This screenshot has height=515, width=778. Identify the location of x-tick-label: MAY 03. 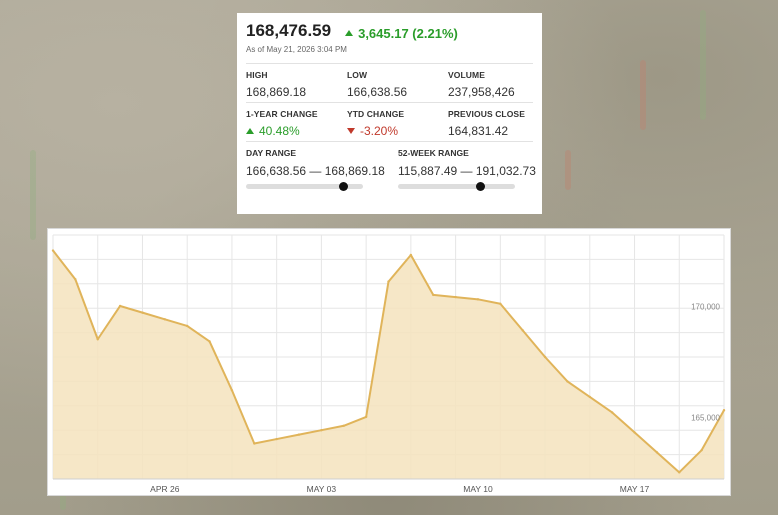
(322, 489).